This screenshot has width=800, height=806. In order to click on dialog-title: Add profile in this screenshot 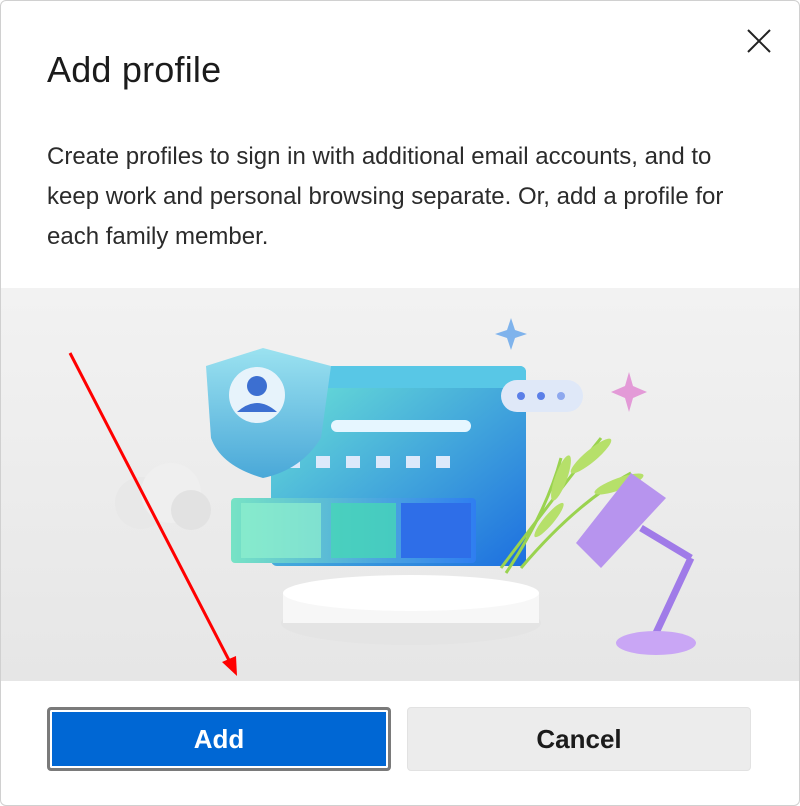, I will do `click(134, 69)`.